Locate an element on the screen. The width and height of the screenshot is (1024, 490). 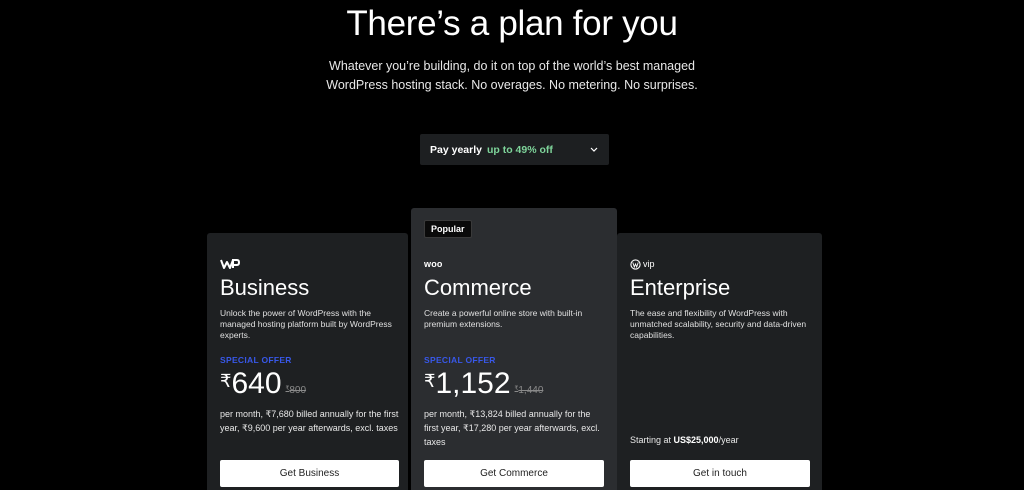
page-title: There’s a plan for you is located at coordinates (512, 23).